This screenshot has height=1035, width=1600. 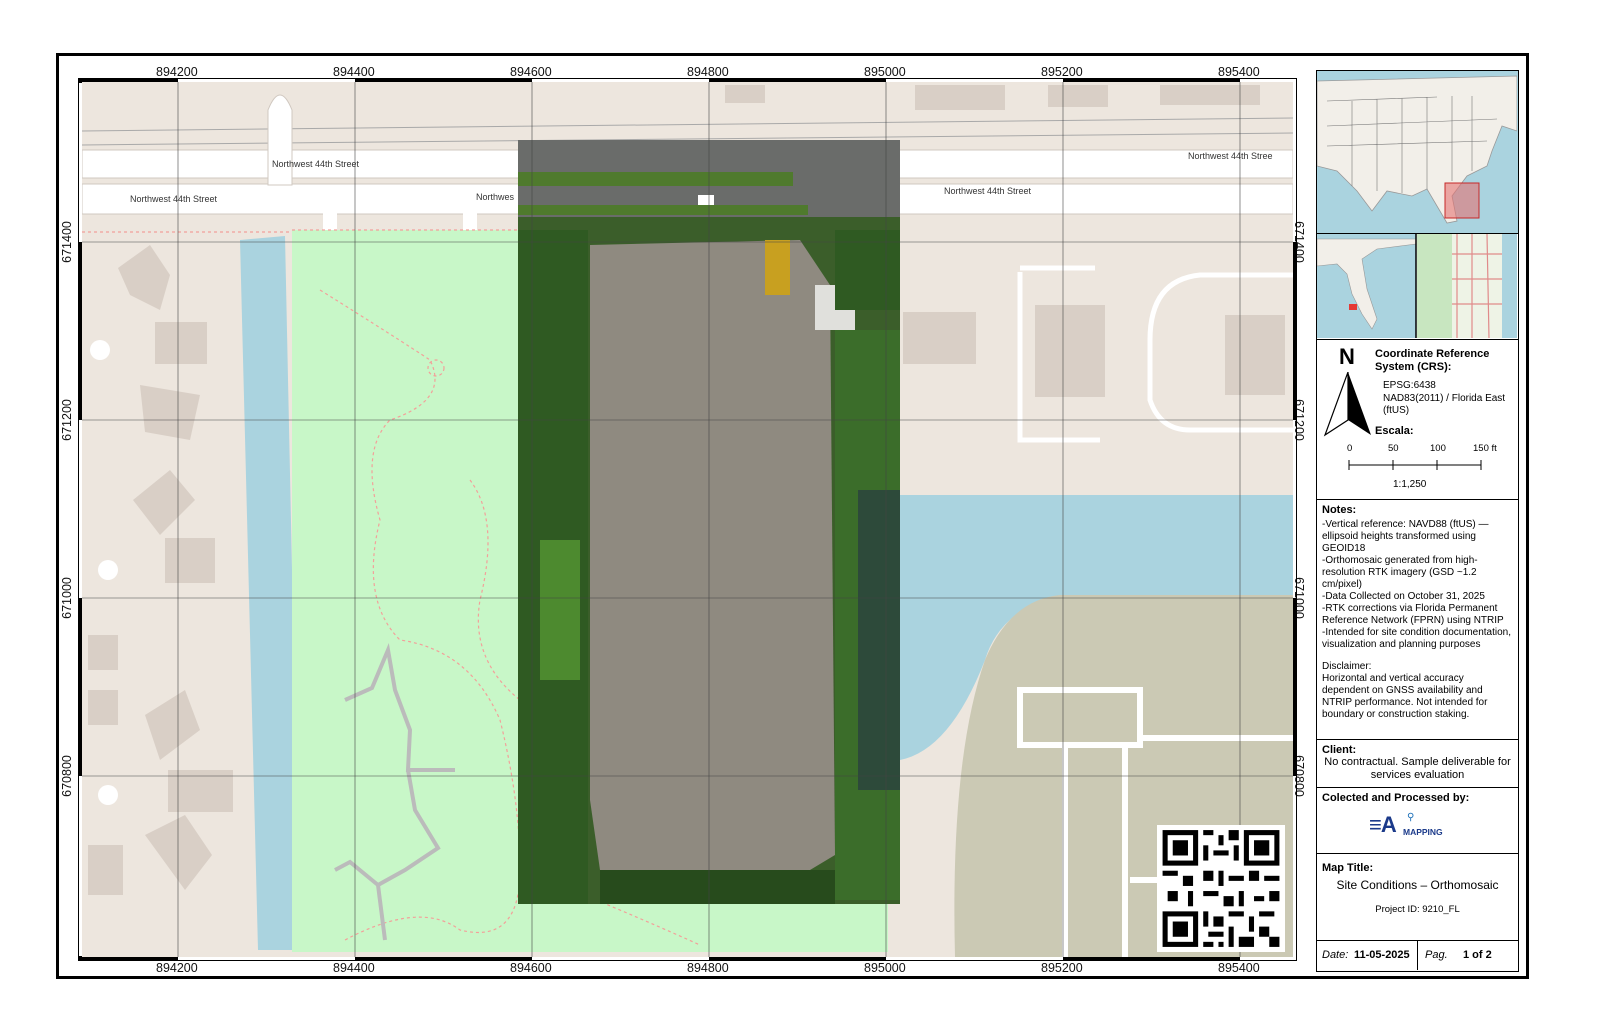 What do you see at coordinates (1339, 750) in the screenshot?
I see `client-title: Client:` at bounding box center [1339, 750].